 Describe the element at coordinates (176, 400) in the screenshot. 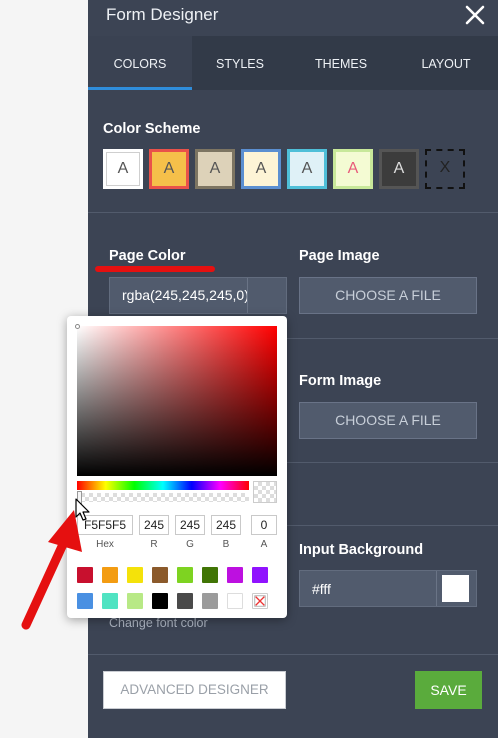

I see `saturation-area` at that location.